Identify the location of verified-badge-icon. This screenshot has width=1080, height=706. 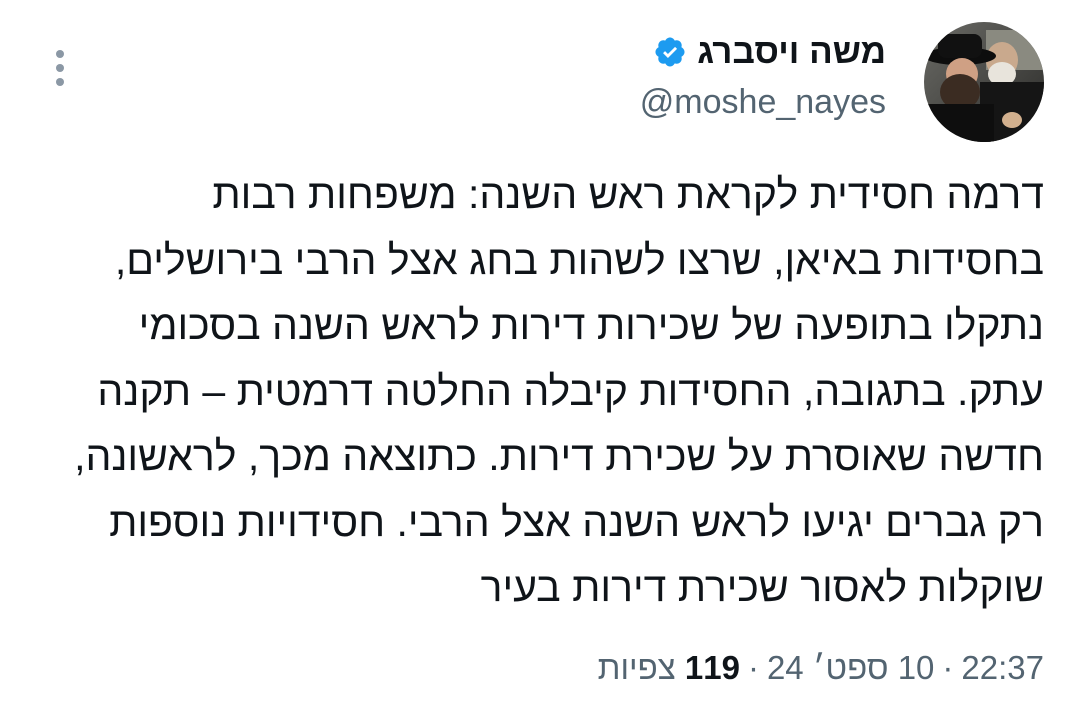
(670, 52).